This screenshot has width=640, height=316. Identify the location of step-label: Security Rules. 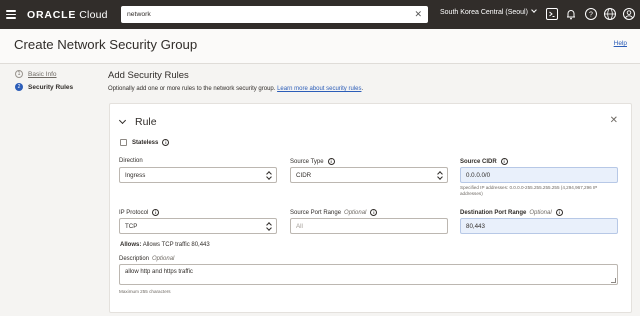
(51, 87).